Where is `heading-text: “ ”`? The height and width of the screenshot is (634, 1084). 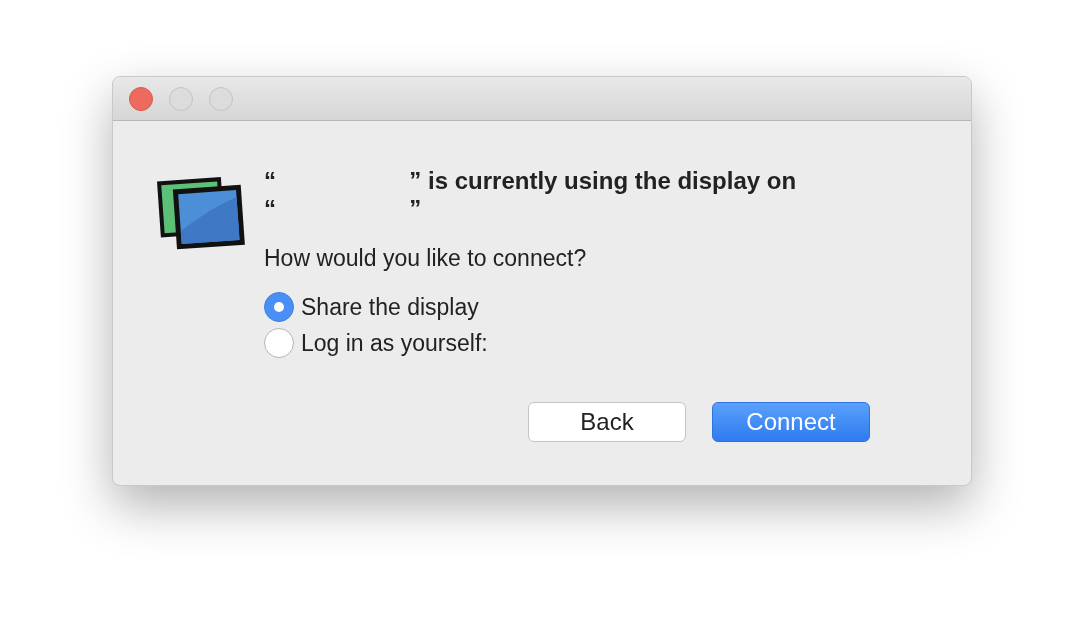 heading-text: “ ” is located at coordinates (343, 209).